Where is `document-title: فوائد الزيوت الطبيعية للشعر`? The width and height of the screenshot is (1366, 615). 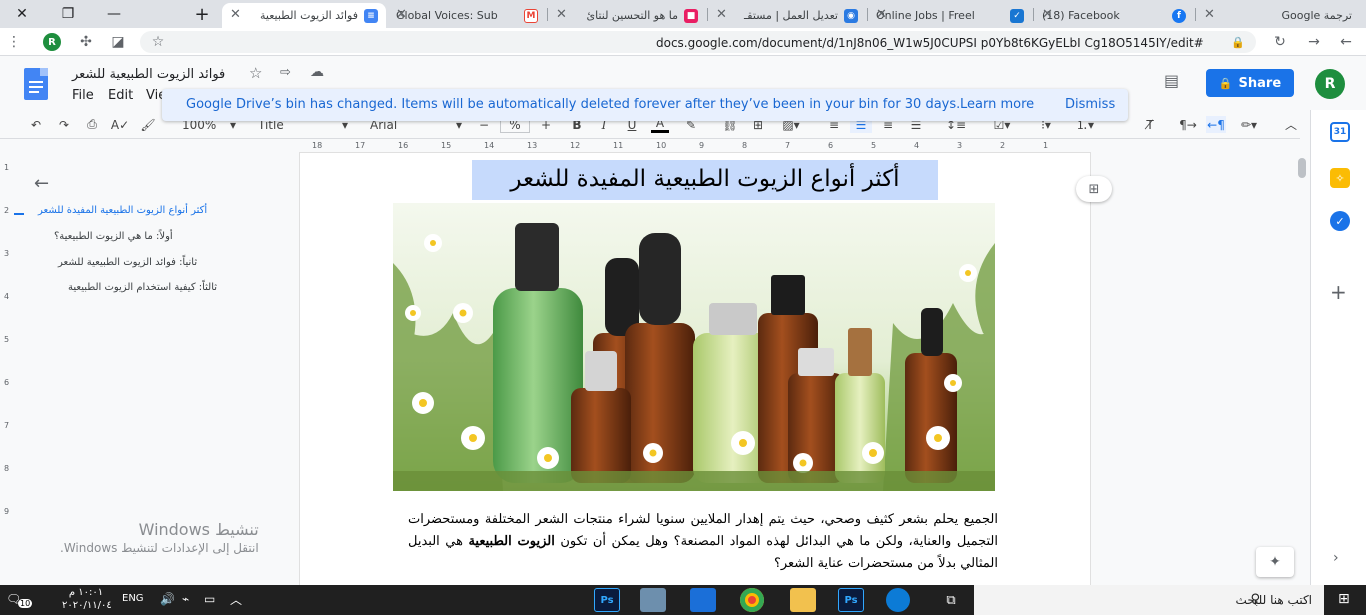
document-title: فوائد الزيوت الطبيعية للشعر is located at coordinates (148, 74).